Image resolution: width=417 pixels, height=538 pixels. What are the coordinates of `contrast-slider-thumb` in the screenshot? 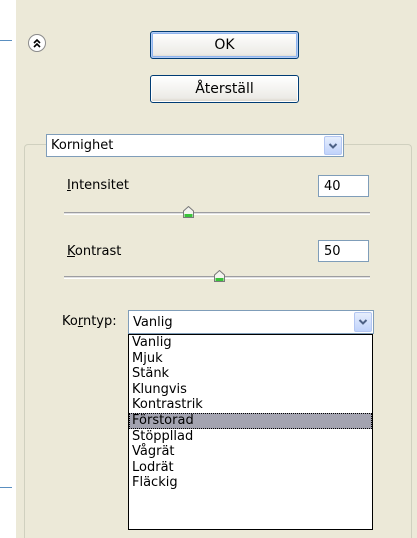 It's located at (219, 276).